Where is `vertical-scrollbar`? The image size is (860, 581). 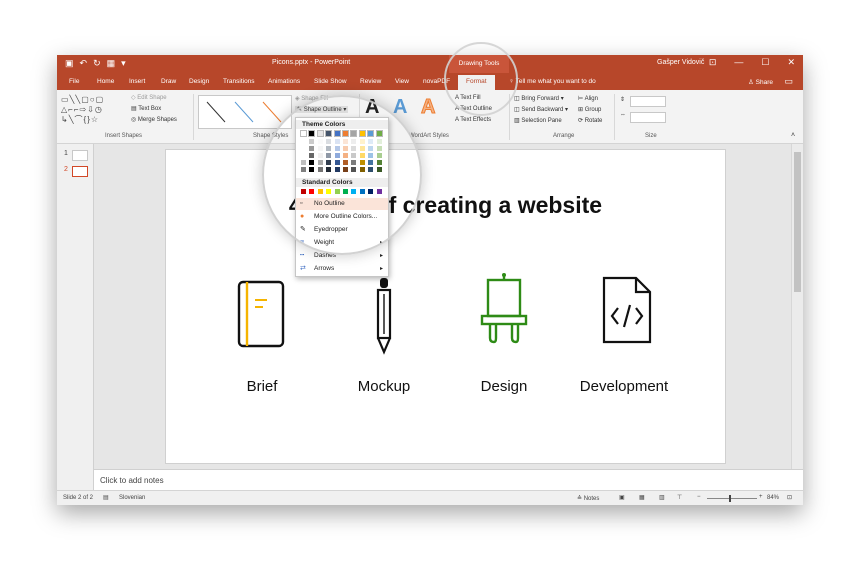 vertical-scrollbar is located at coordinates (797, 306).